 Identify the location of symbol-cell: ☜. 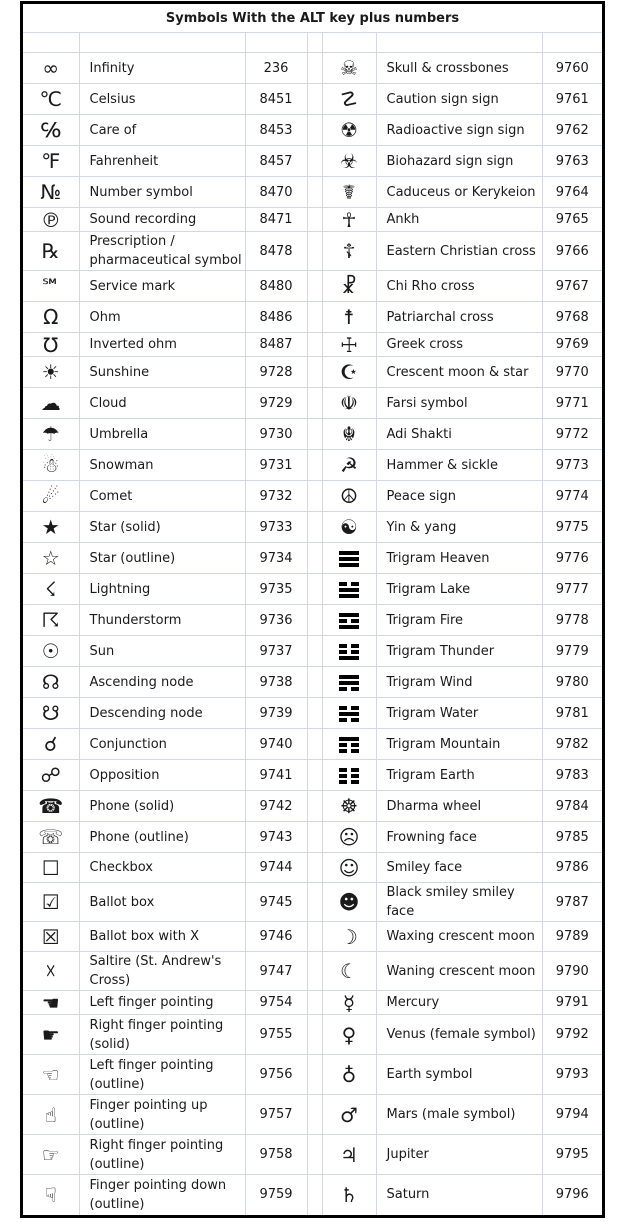
(51, 1074).